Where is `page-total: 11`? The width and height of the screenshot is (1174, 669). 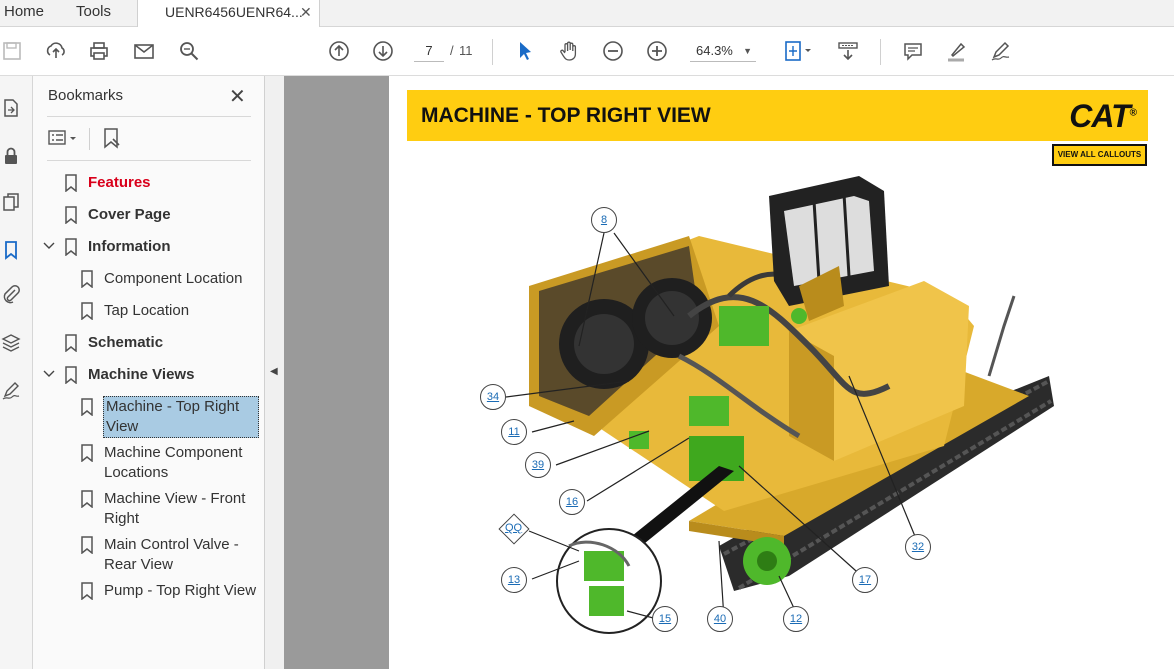 page-total: 11 is located at coordinates (466, 50).